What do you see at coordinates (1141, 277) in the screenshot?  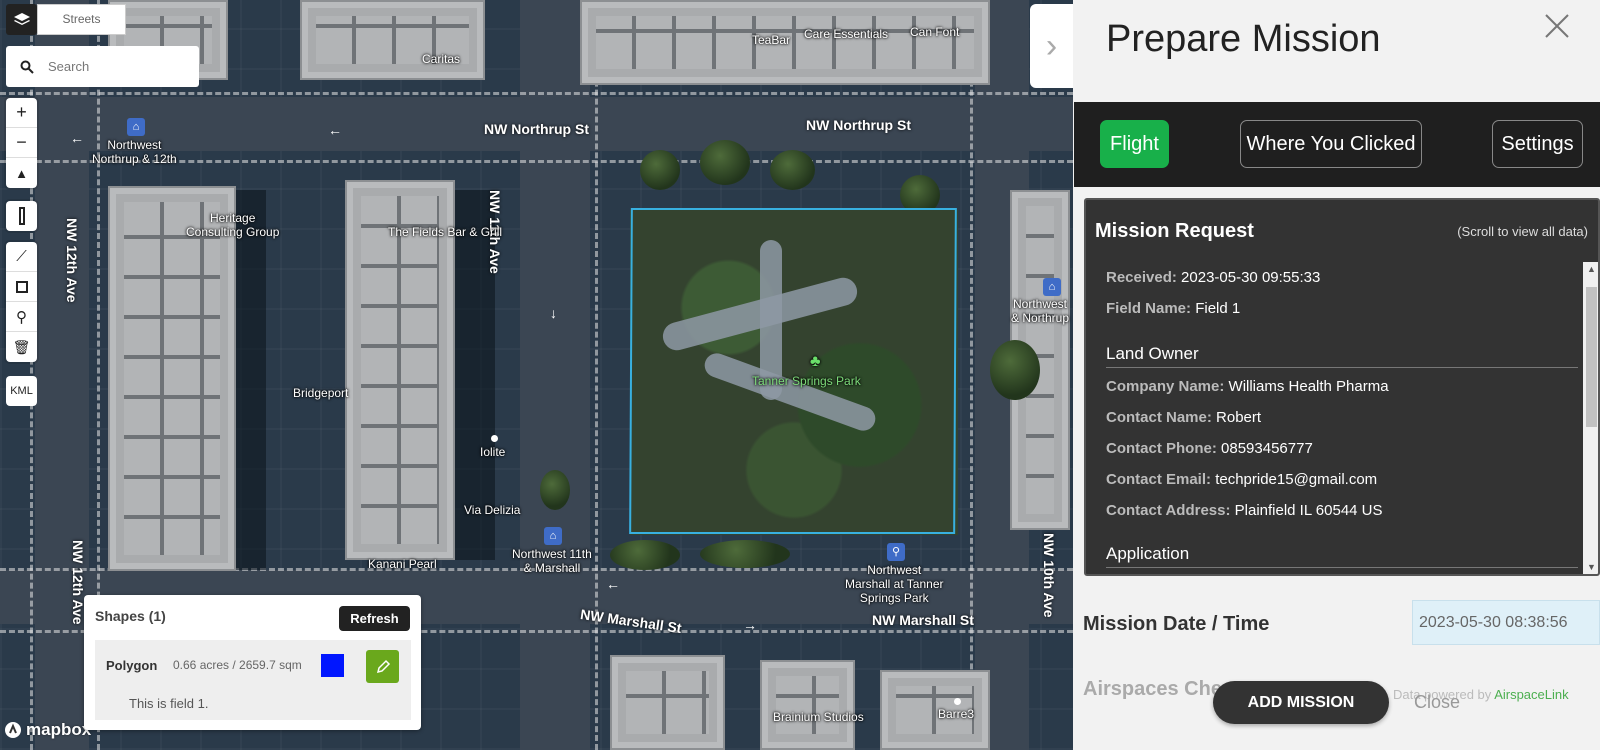 I see `received-label: Received:` at bounding box center [1141, 277].